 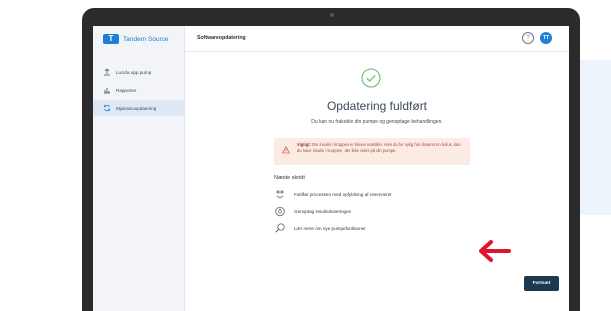 What do you see at coordinates (546, 38) in the screenshot?
I see `avatar: TT` at bounding box center [546, 38].